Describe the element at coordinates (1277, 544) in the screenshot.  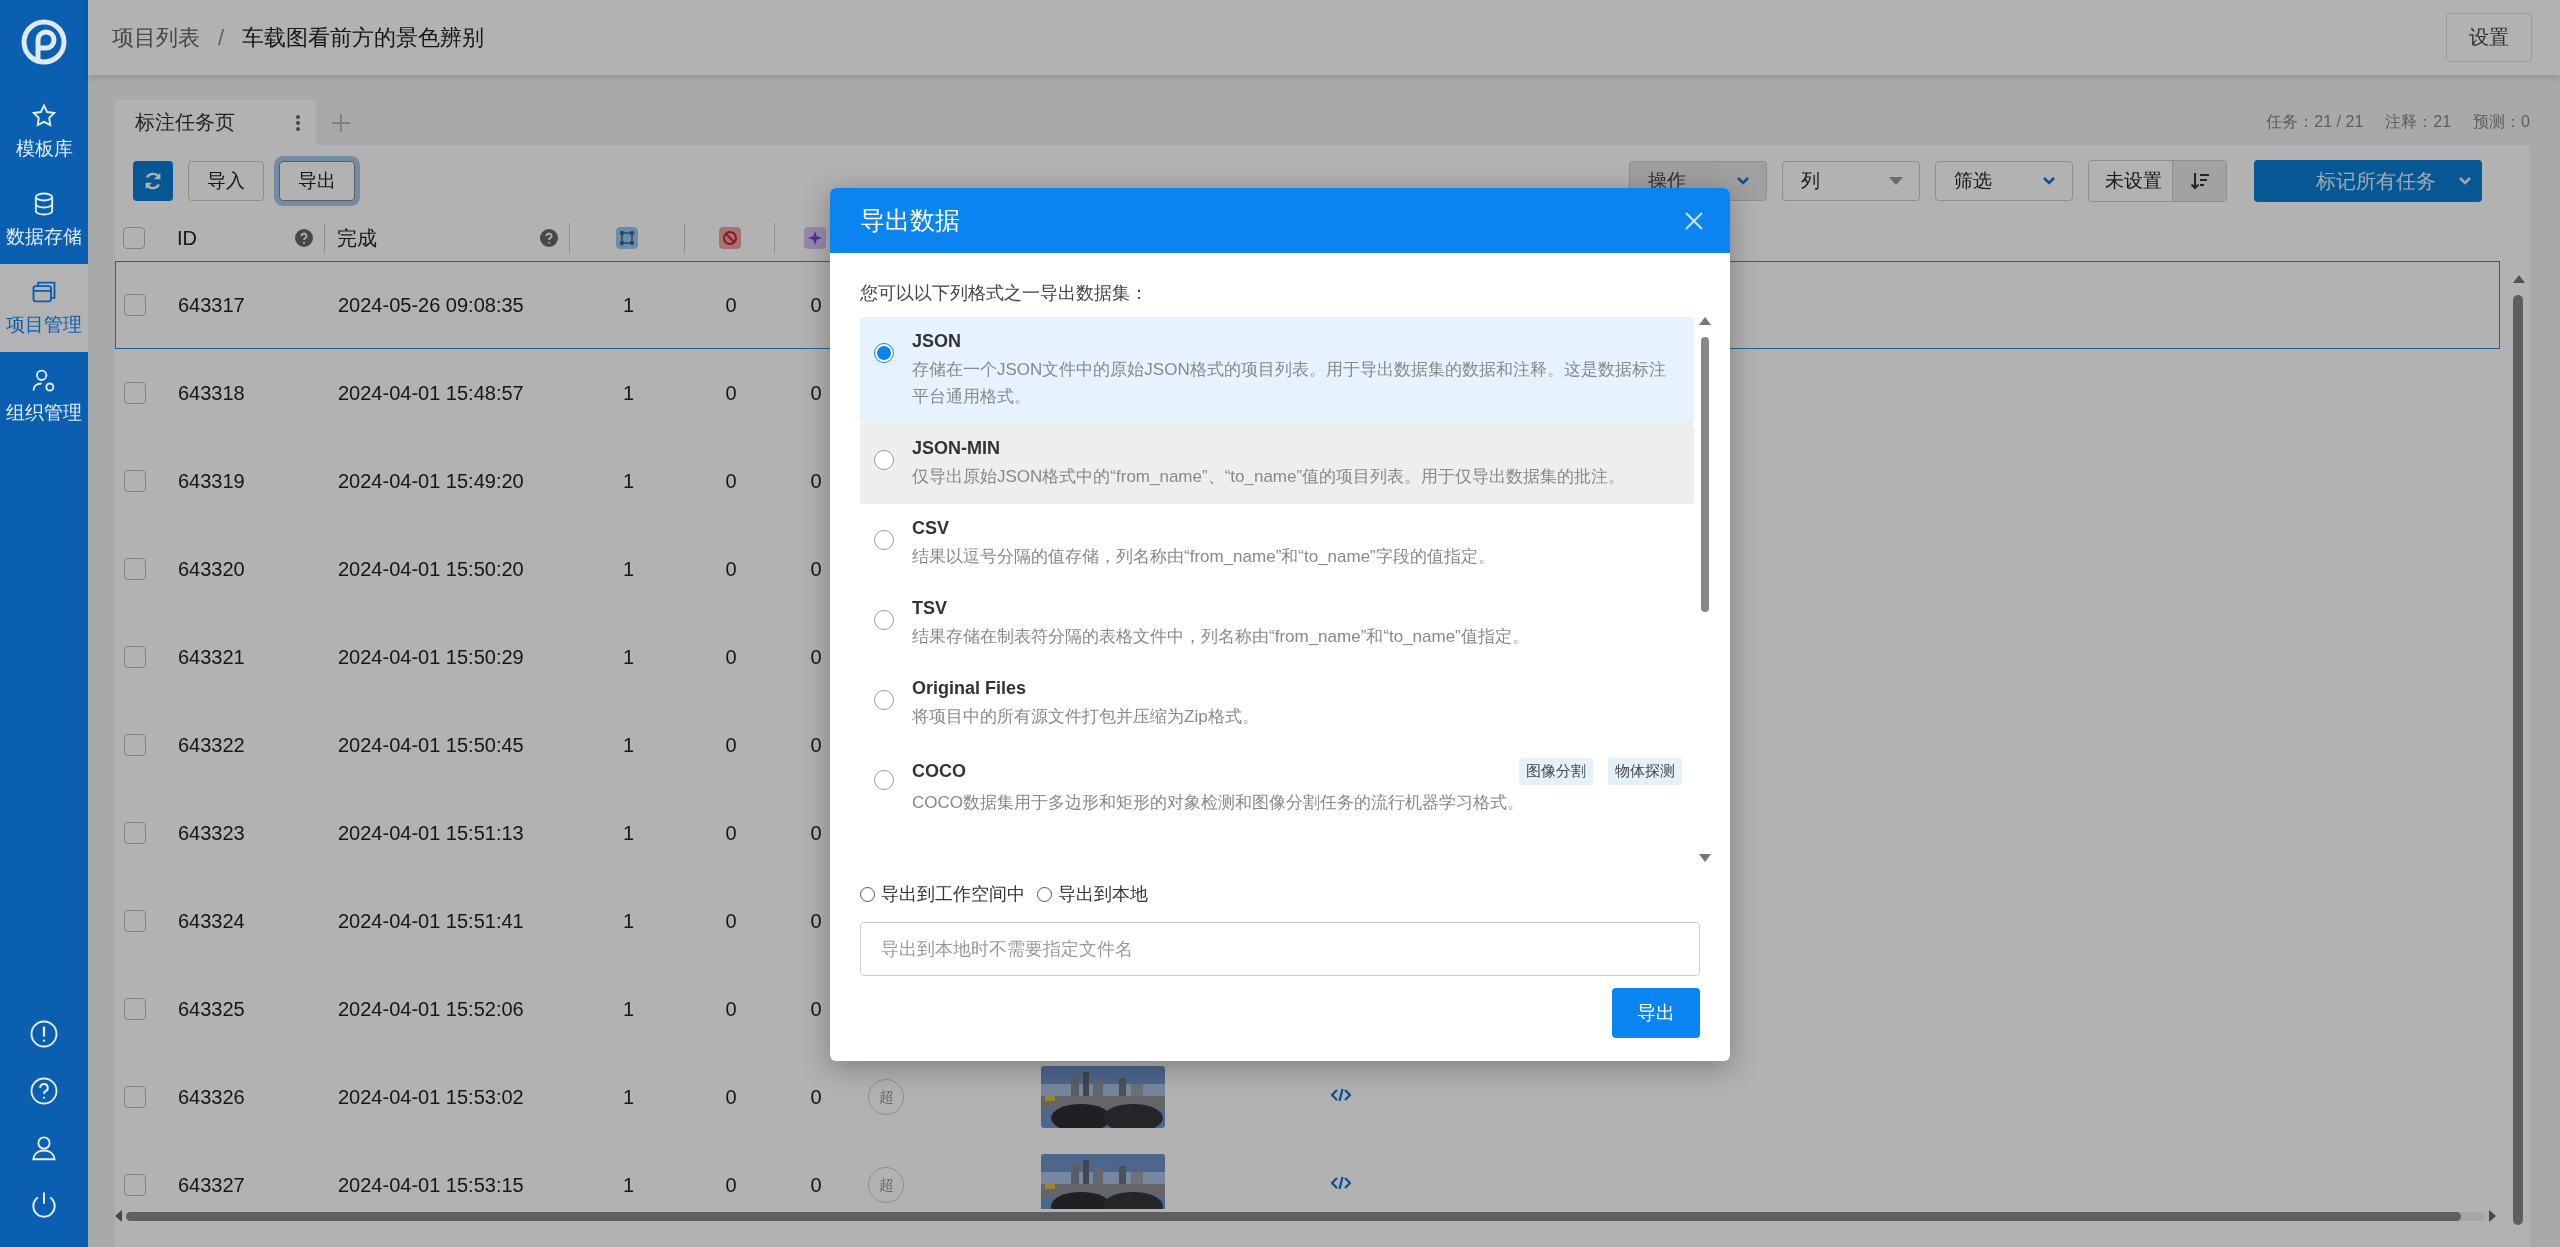
I see `format-option: CSV 结果以逗号分隔的值存储，列名称由“from_name”和“to_name”字段的值指定。` at that location.